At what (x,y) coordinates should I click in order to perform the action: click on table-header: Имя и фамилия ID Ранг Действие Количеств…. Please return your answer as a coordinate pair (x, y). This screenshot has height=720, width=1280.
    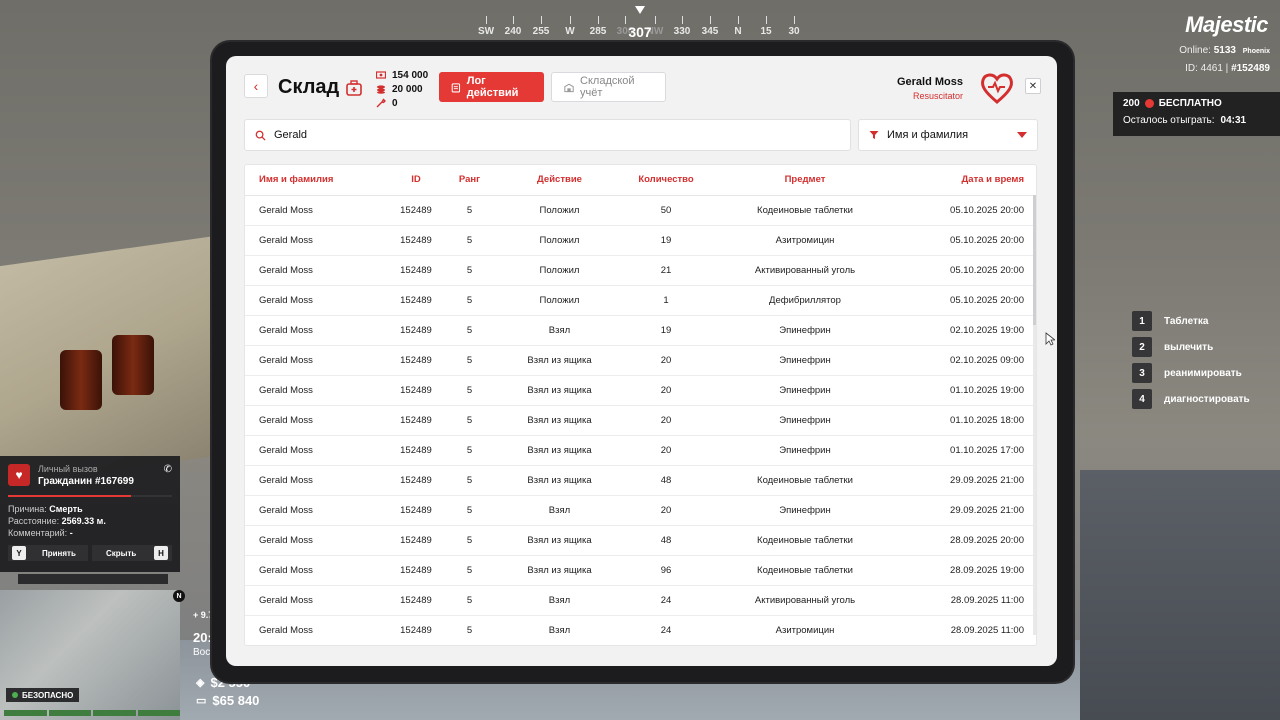
    Looking at the image, I should click on (640, 180).